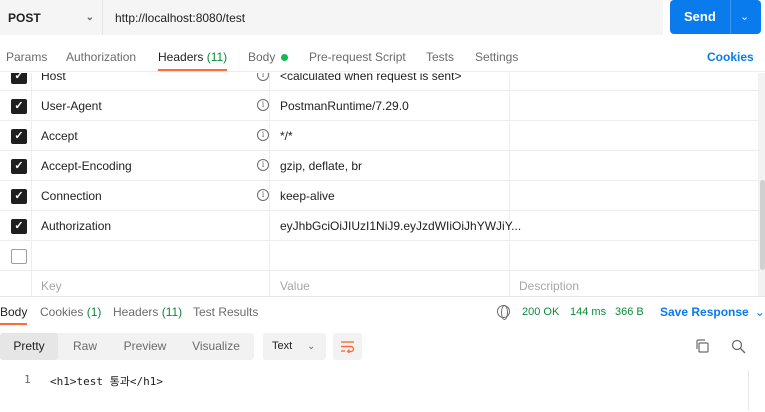 The width and height of the screenshot is (765, 412). I want to click on view-visualize: Visualize, so click(216, 346).